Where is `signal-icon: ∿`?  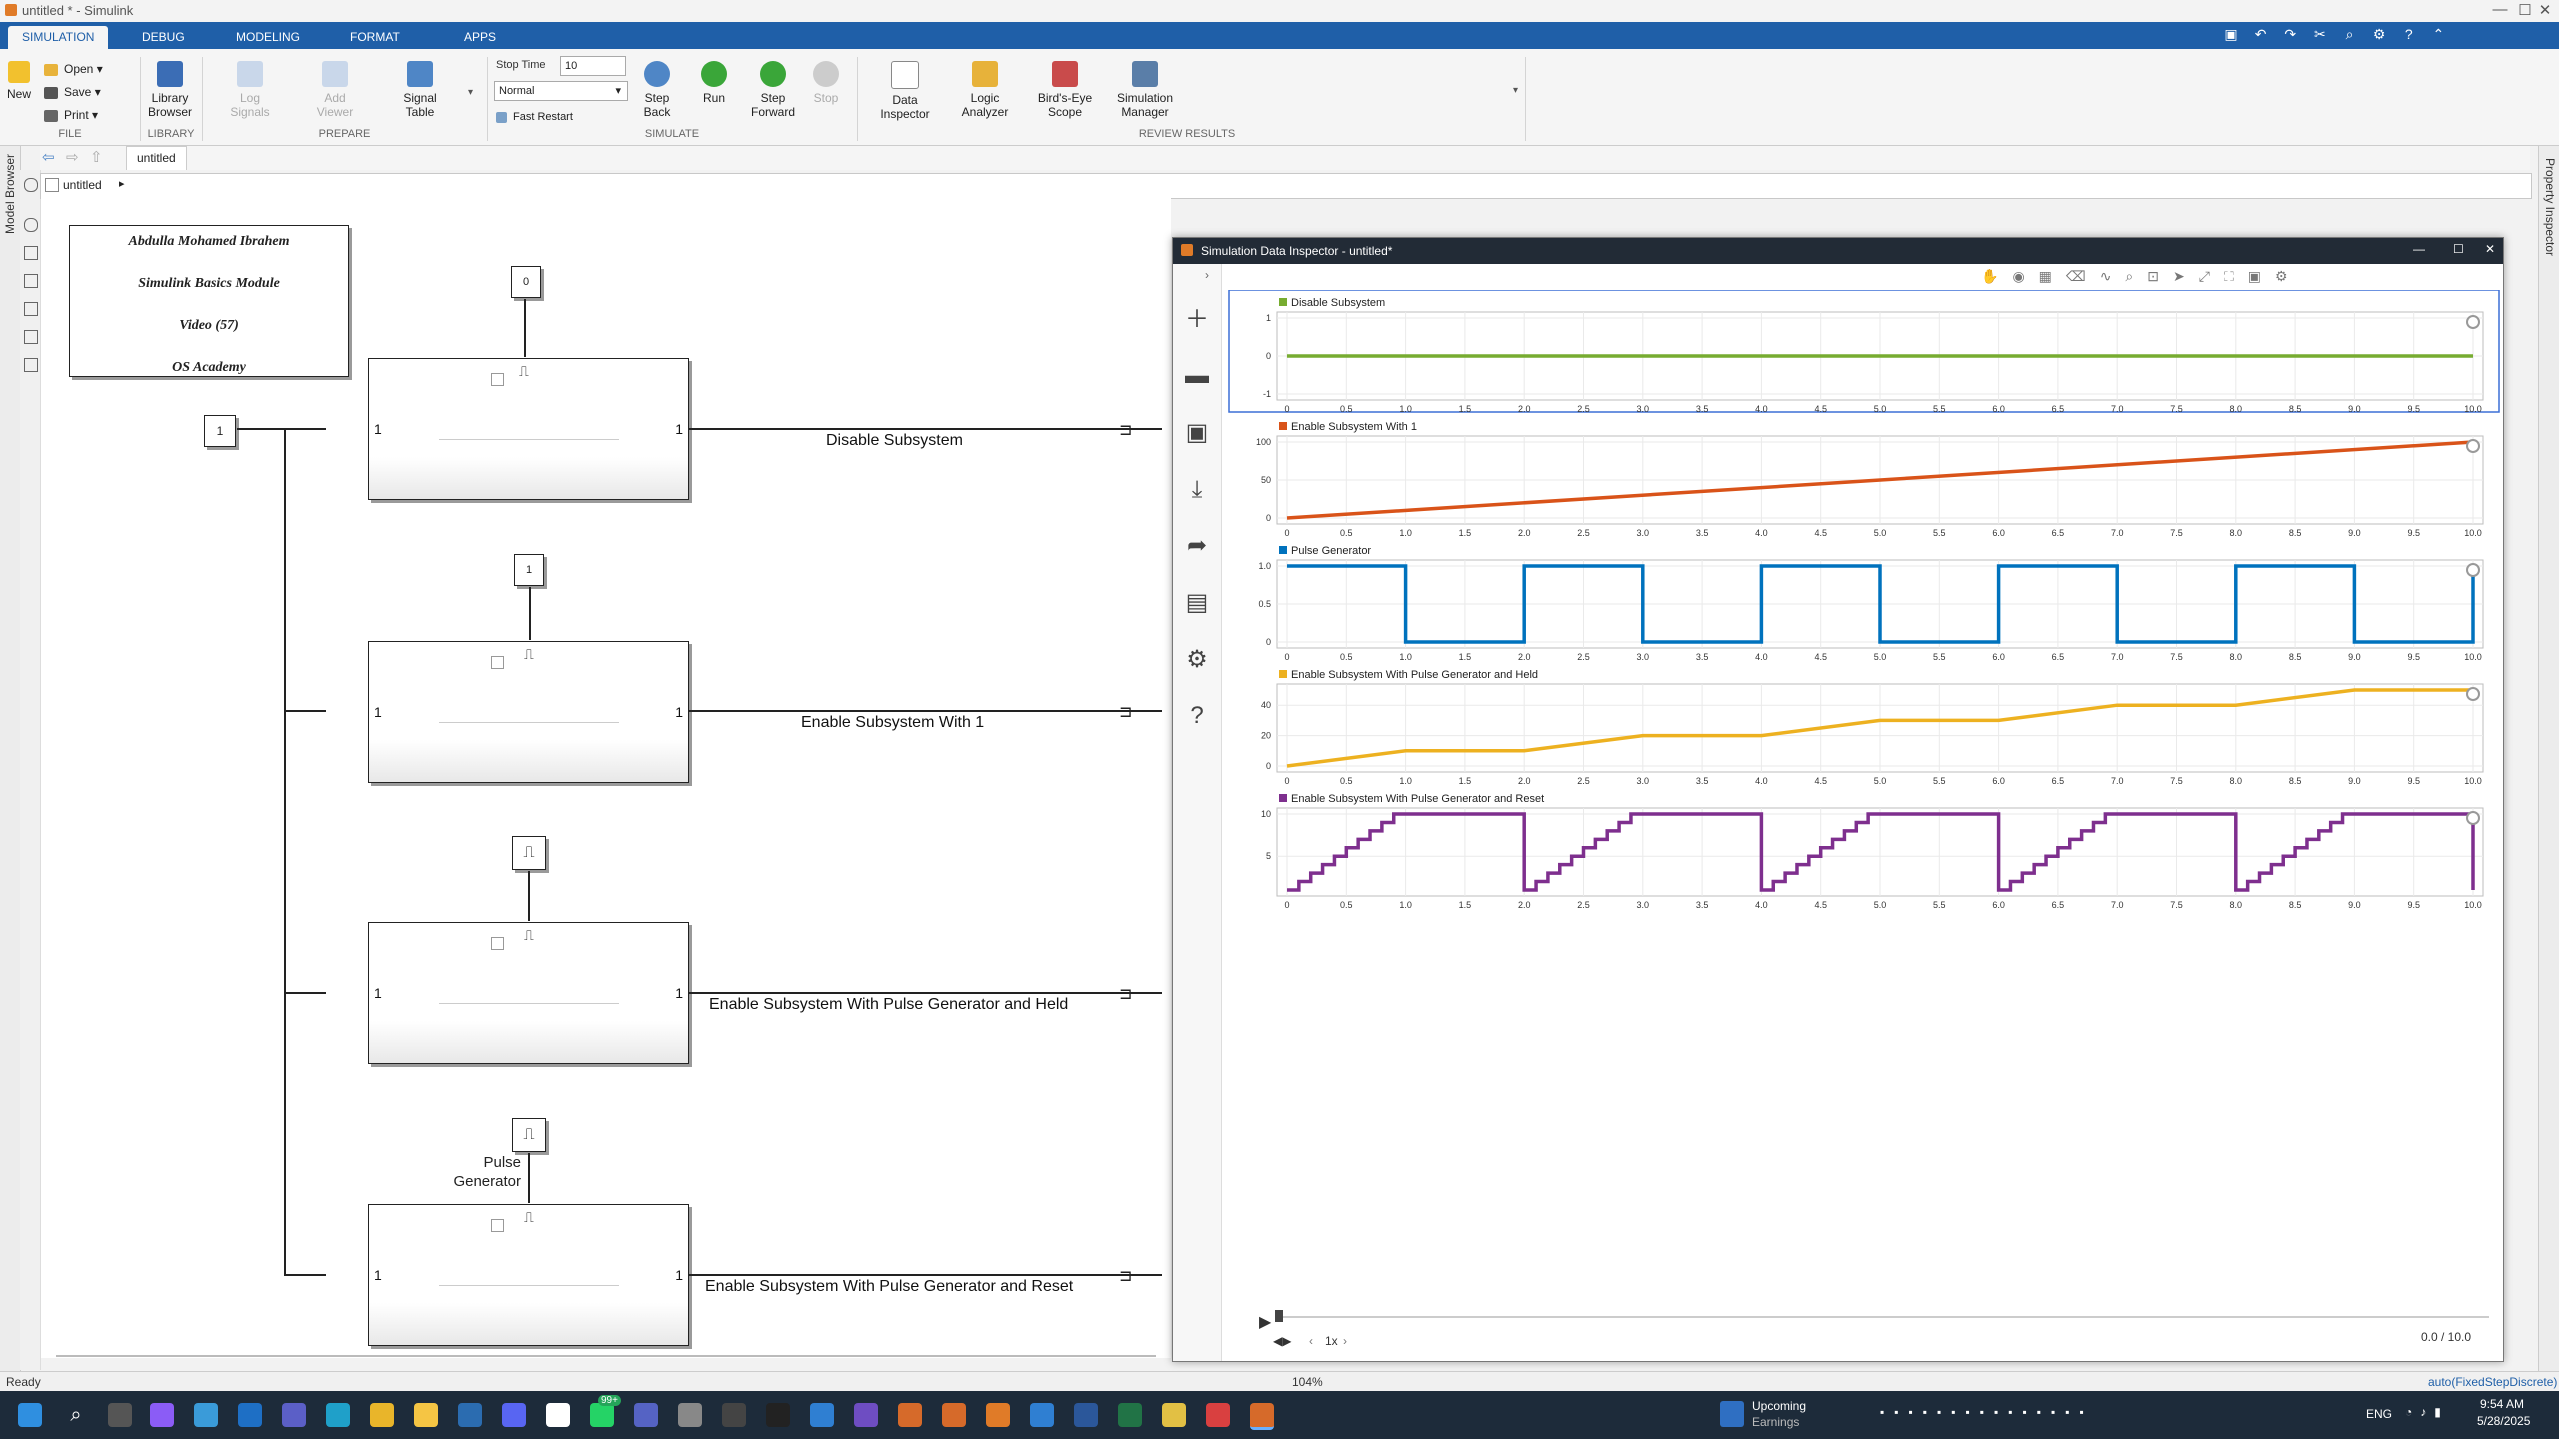 signal-icon: ∿ is located at coordinates (2113, 276).